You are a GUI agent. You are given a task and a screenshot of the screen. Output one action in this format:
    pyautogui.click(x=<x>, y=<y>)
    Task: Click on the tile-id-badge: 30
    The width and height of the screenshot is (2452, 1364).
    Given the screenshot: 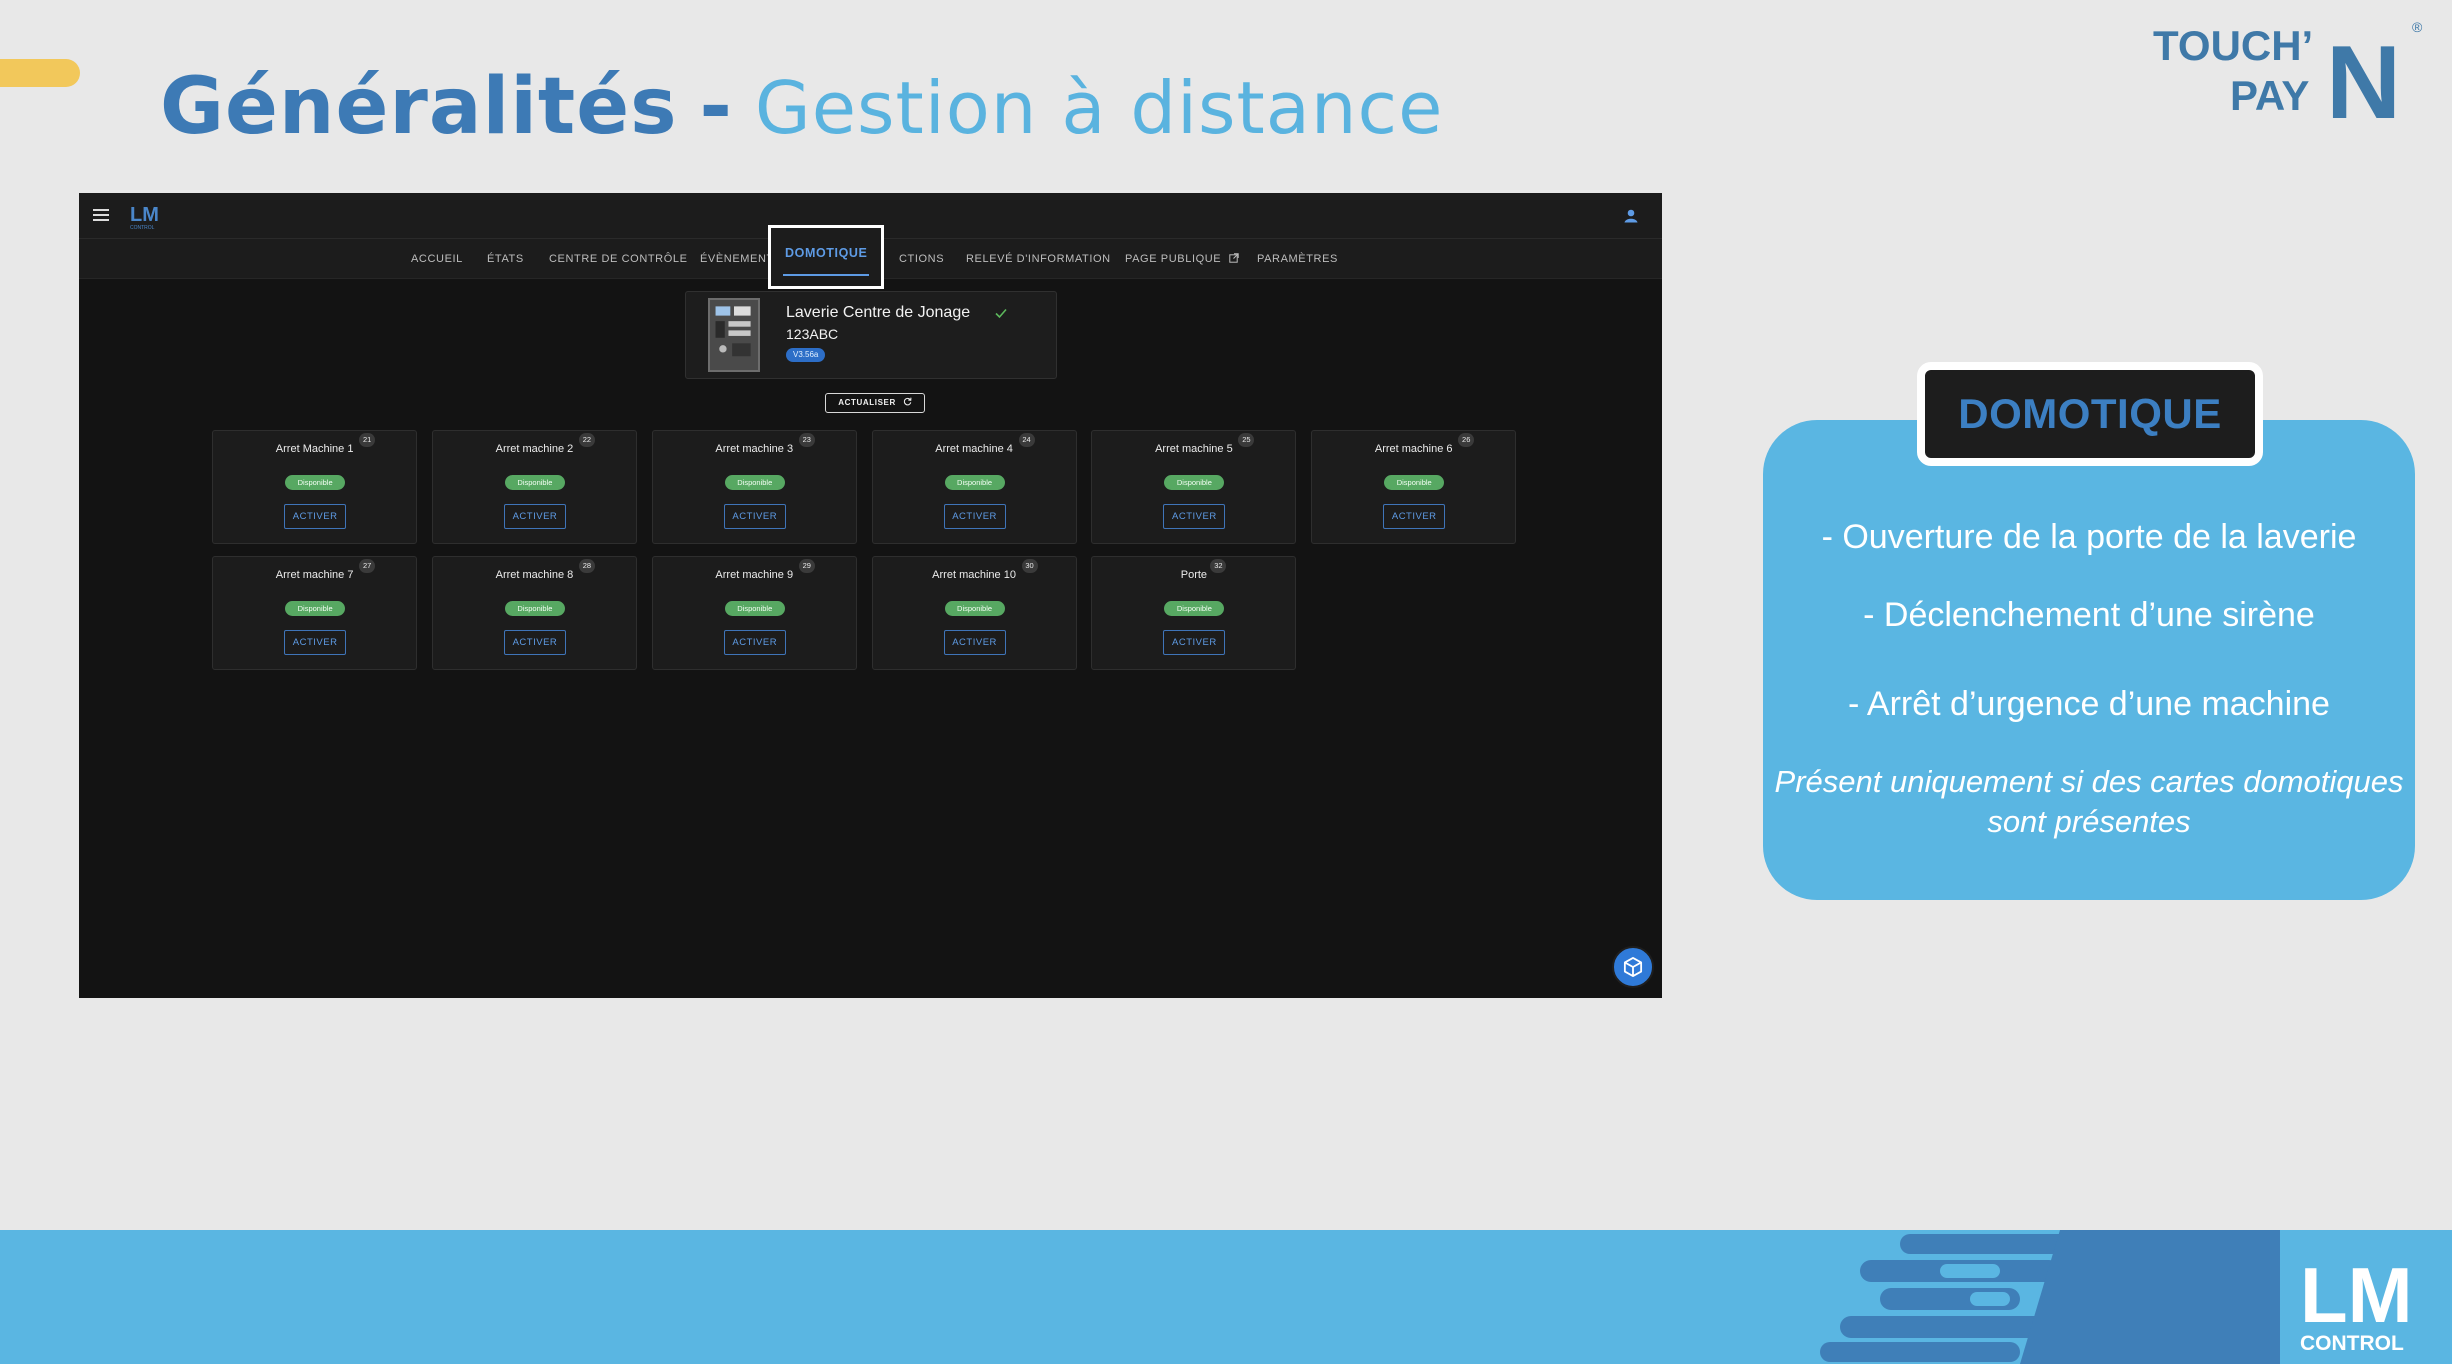 What is the action you would take?
    pyautogui.click(x=1029, y=565)
    